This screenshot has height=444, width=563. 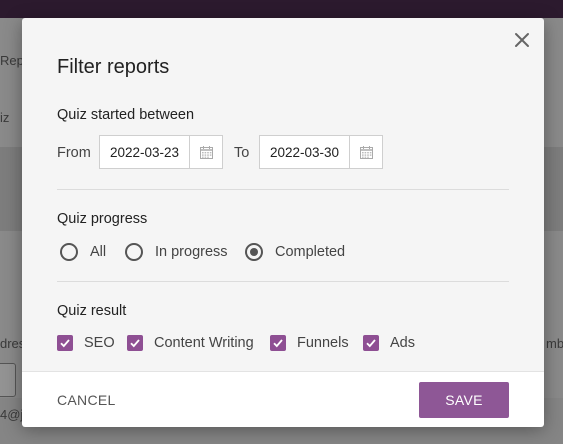 I want to click on background-input, so click(x=8, y=380).